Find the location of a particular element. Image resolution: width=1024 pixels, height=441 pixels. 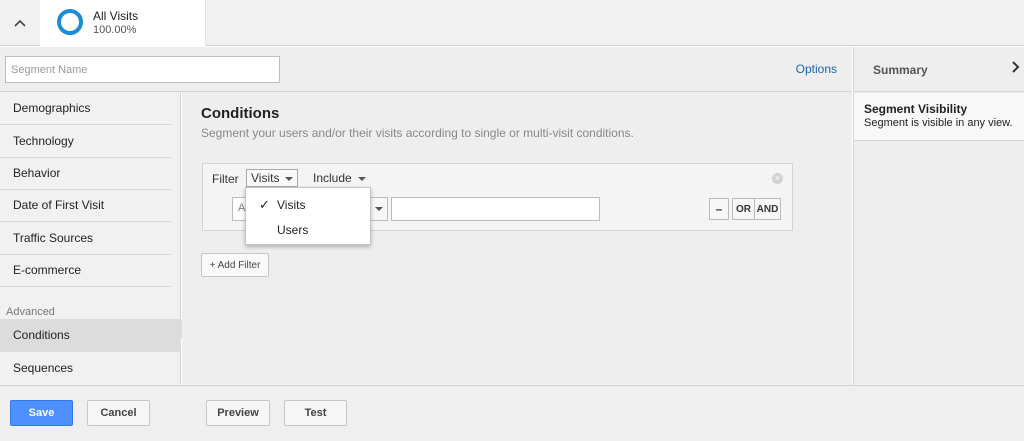

and-button: AND is located at coordinates (767, 209).